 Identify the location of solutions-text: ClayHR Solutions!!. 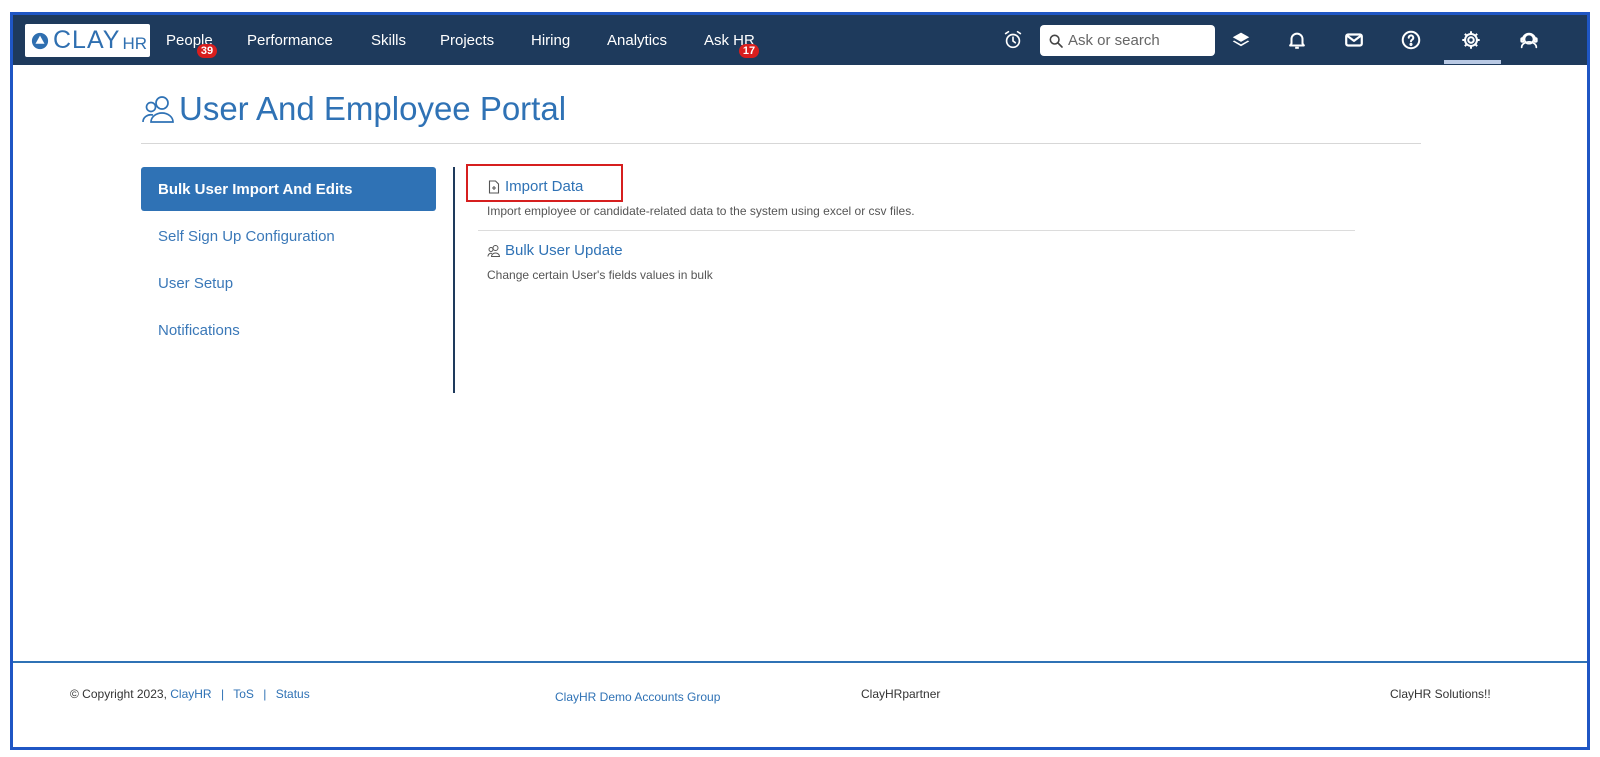
(1440, 694).